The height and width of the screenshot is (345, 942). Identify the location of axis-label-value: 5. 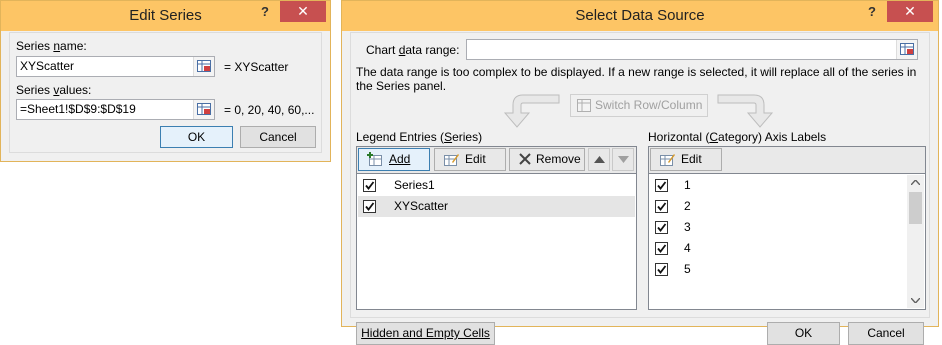
(687, 269).